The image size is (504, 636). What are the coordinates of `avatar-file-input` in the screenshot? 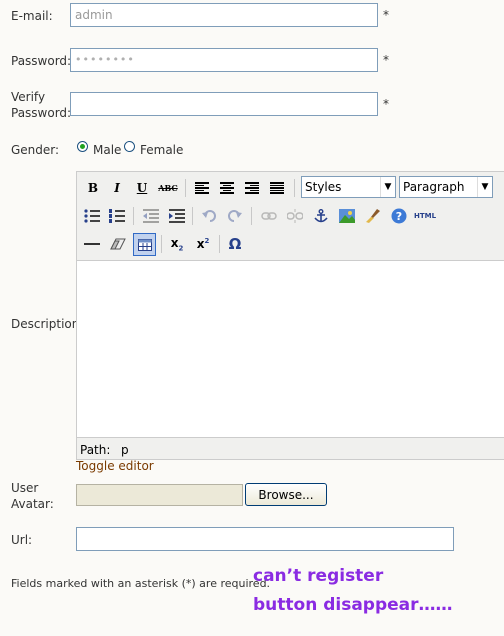 It's located at (159, 495).